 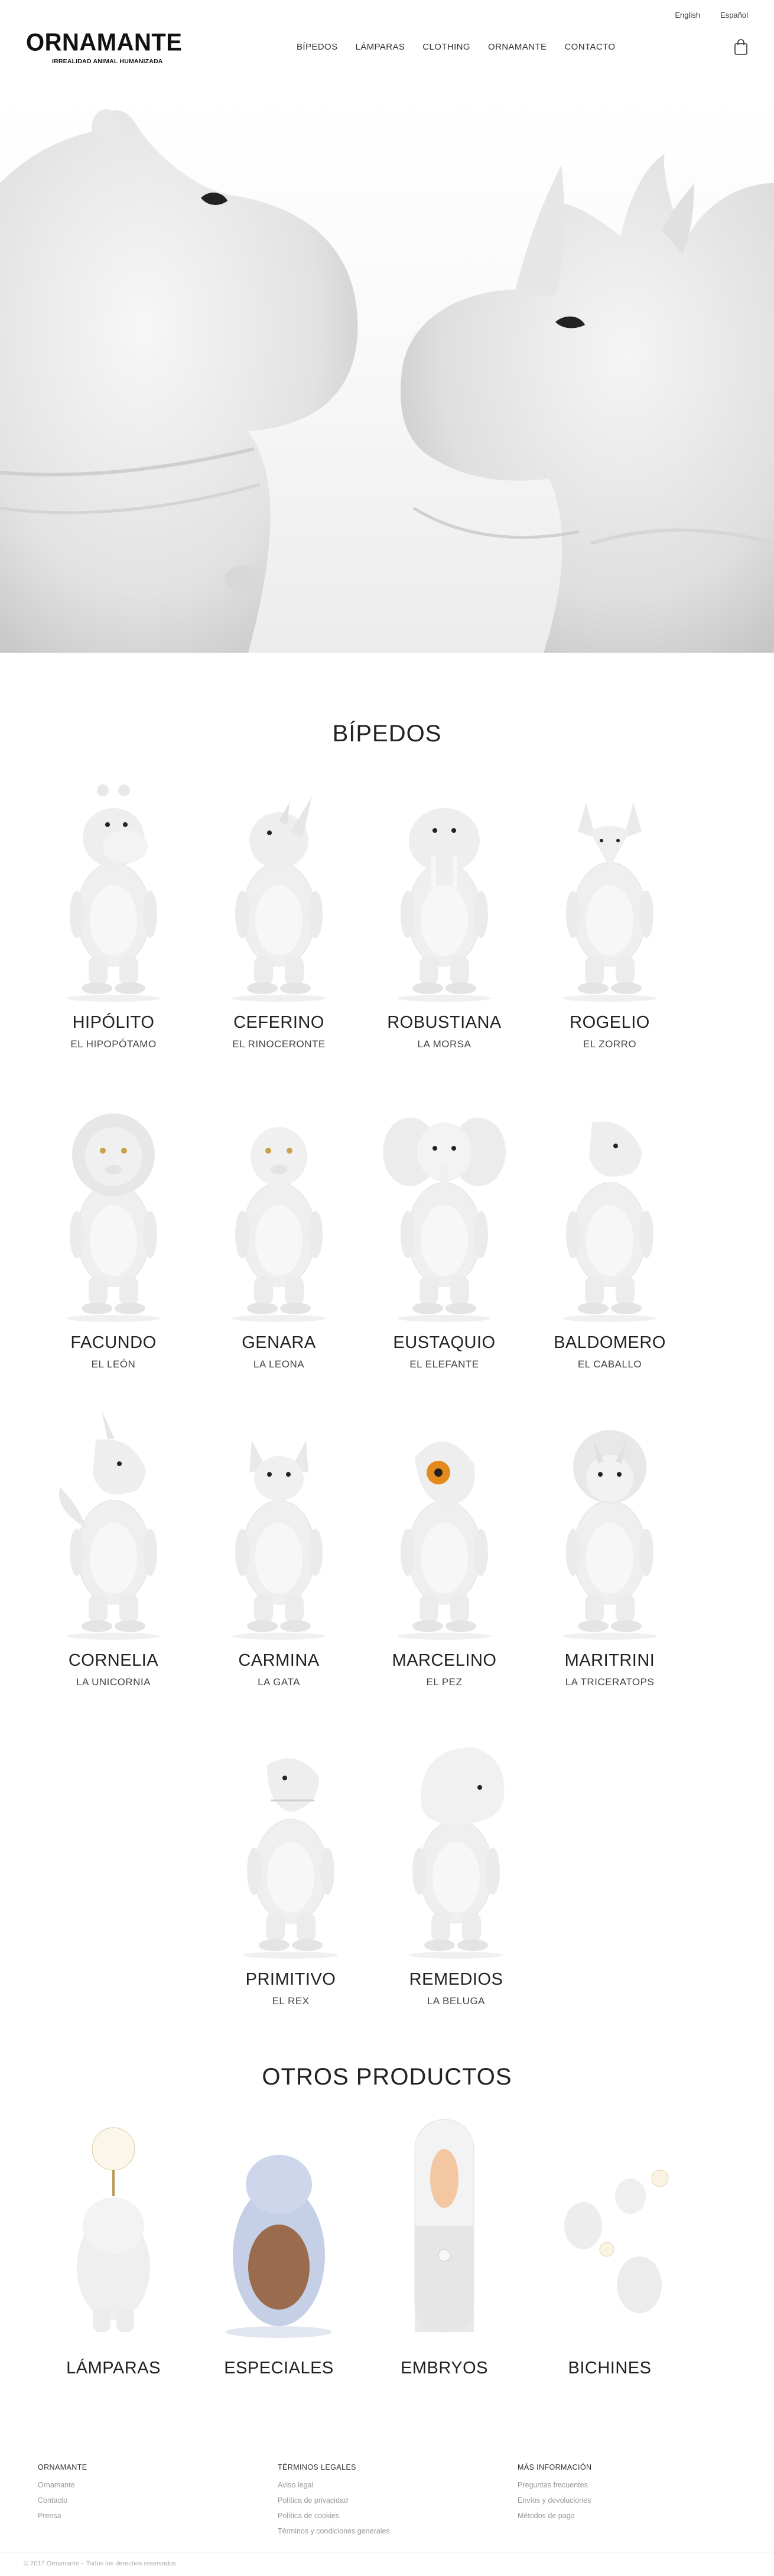 What do you see at coordinates (446, 47) in the screenshot?
I see `nav-item-clothing: CLOTHING` at bounding box center [446, 47].